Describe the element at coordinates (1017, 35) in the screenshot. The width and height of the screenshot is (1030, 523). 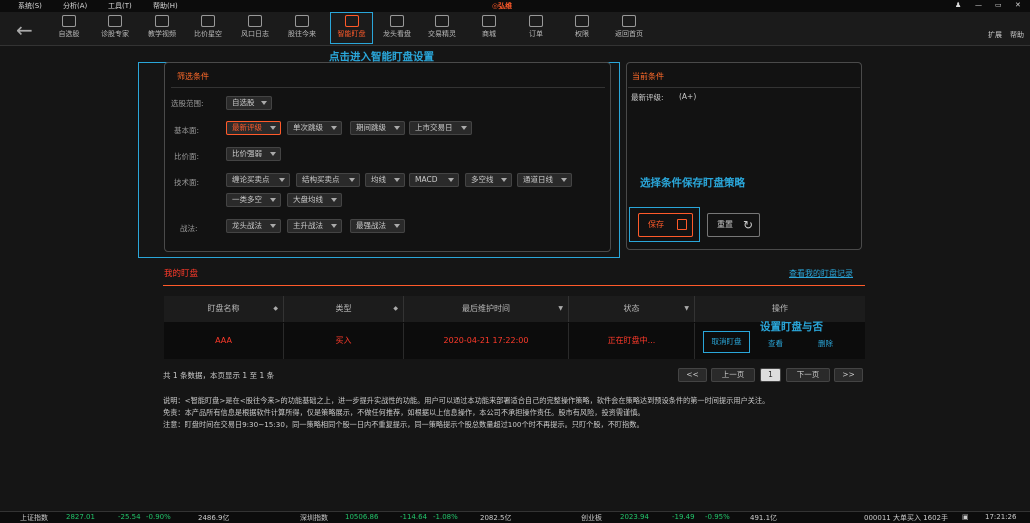
I see `help-button: 帮助` at that location.